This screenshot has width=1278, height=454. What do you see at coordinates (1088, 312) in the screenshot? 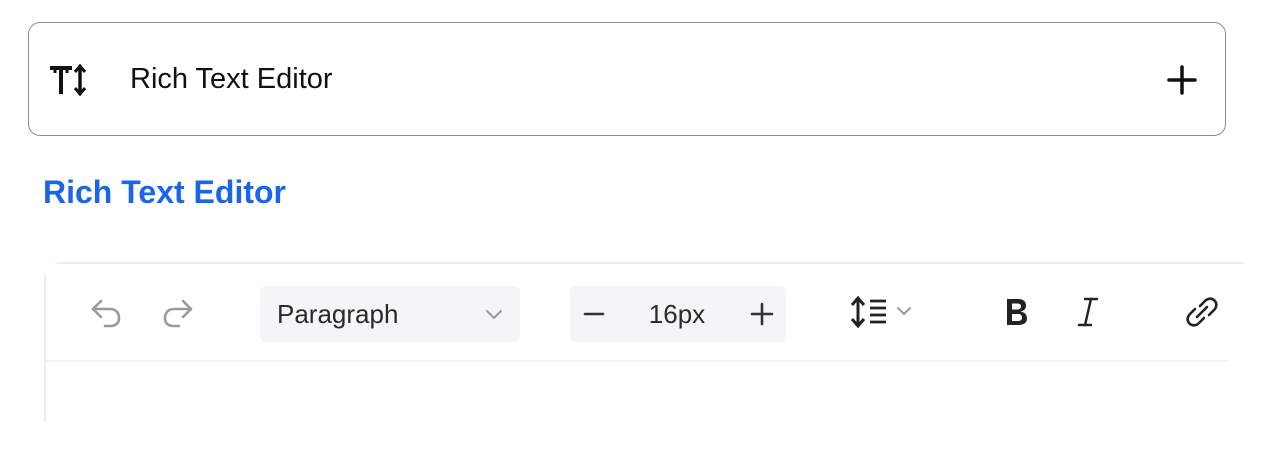
I see `italic-icon` at bounding box center [1088, 312].